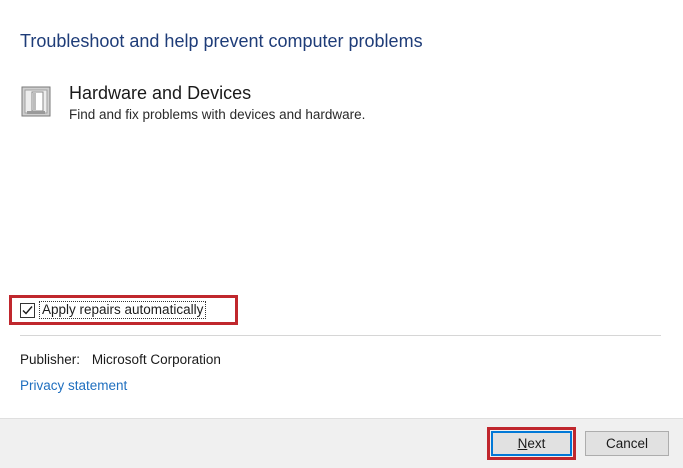 The image size is (683, 468). I want to click on apply-repairs-label: Apply repairs automatically, so click(123, 310).